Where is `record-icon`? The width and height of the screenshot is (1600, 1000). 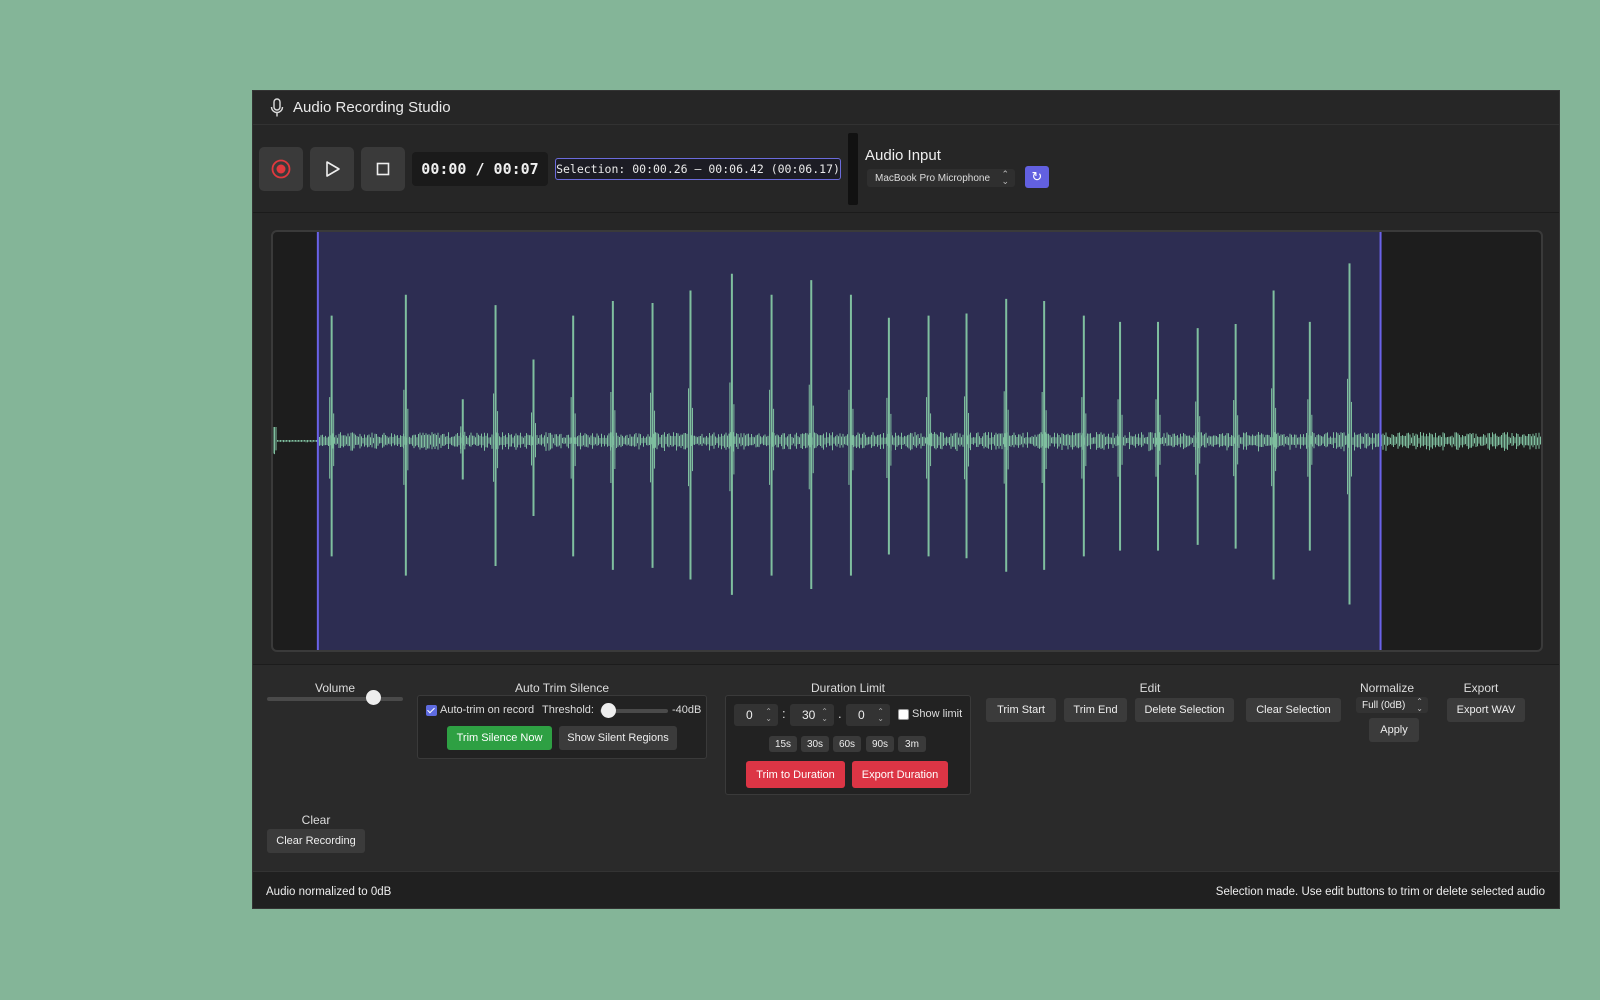 record-icon is located at coordinates (281, 169).